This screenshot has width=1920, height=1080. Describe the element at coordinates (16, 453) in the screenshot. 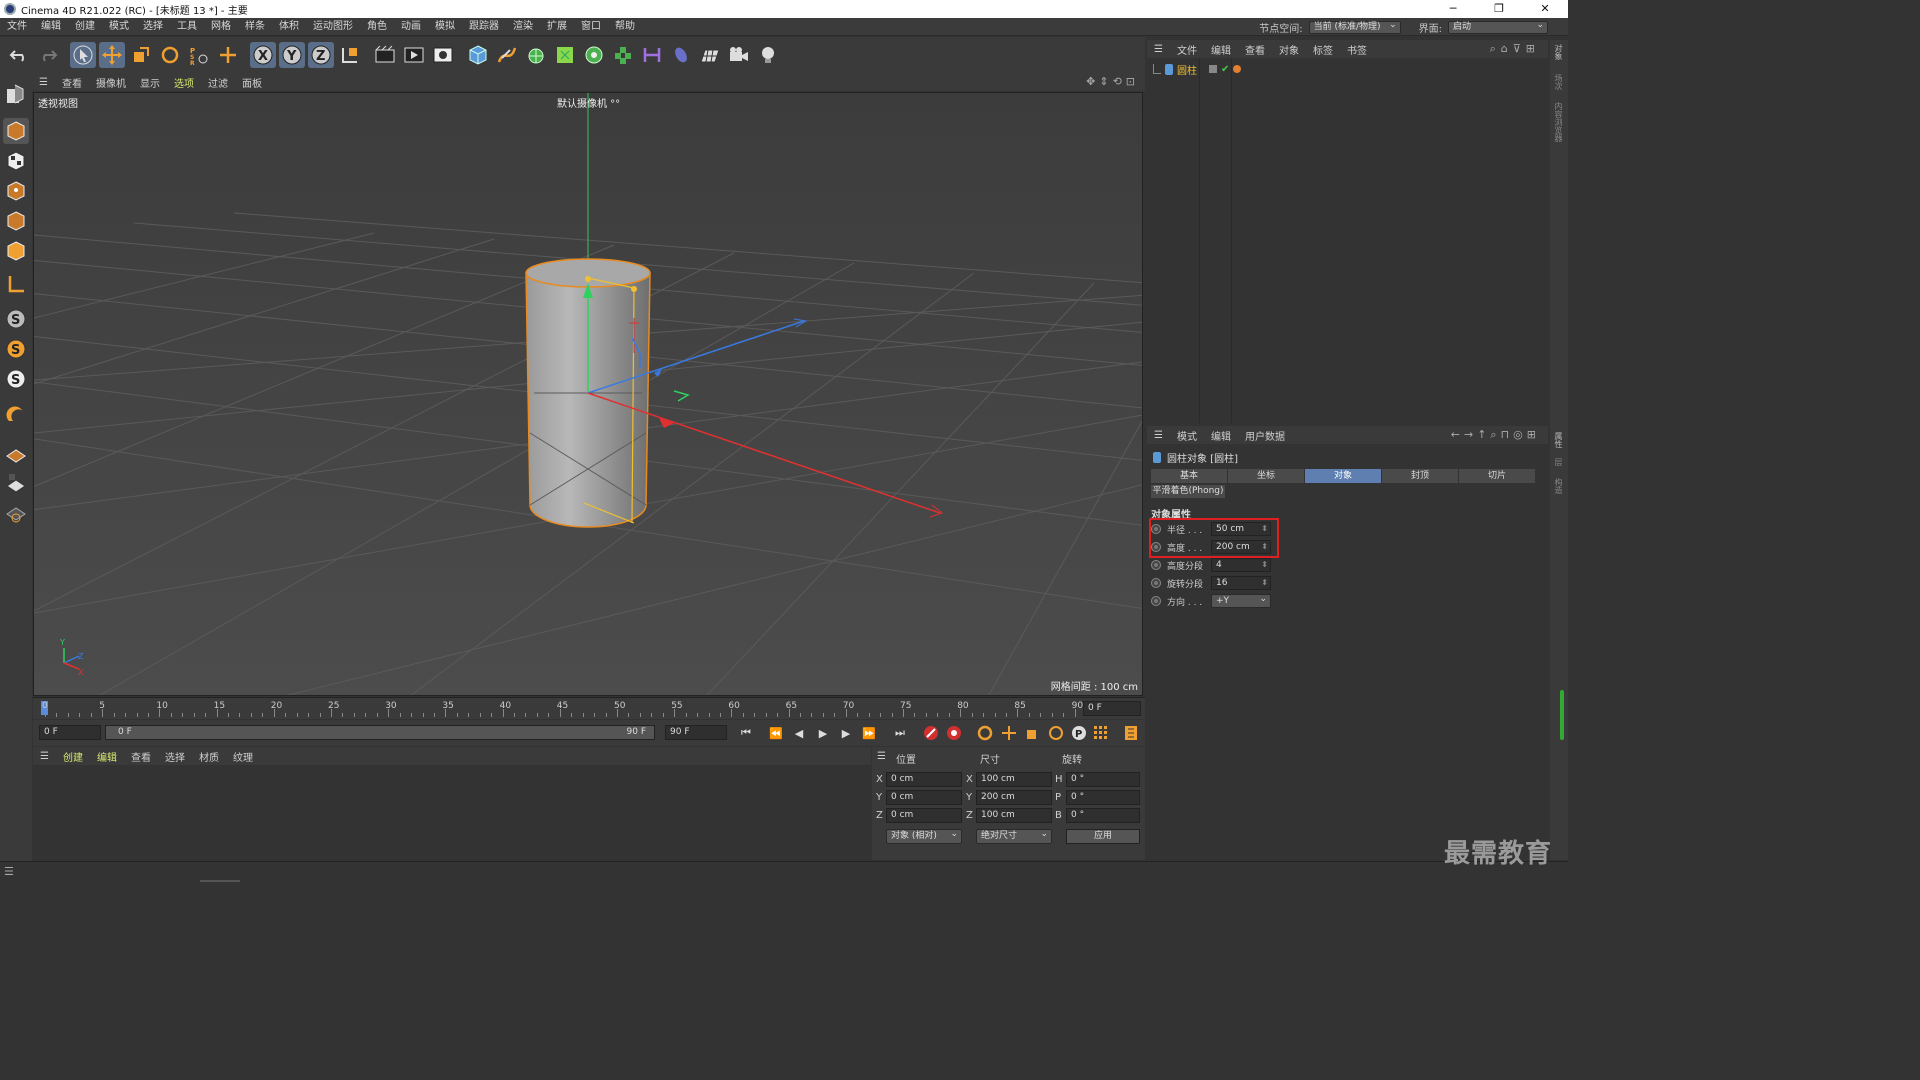

I see `workplane-icon` at that location.